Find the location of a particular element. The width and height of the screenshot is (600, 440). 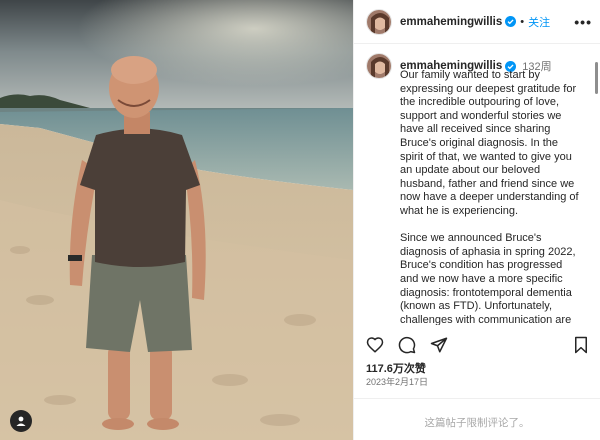

action-bar is located at coordinates (478, 345).